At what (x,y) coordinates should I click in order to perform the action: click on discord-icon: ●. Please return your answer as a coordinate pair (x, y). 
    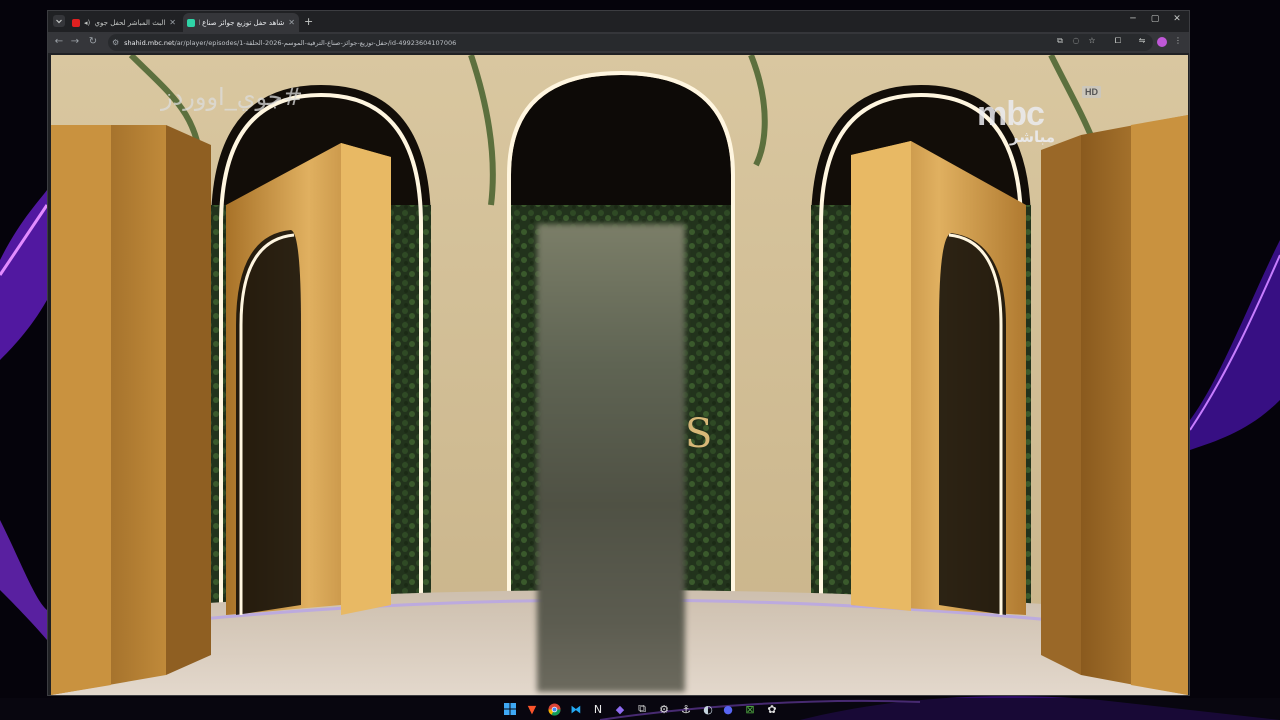
    Looking at the image, I should click on (728, 709).